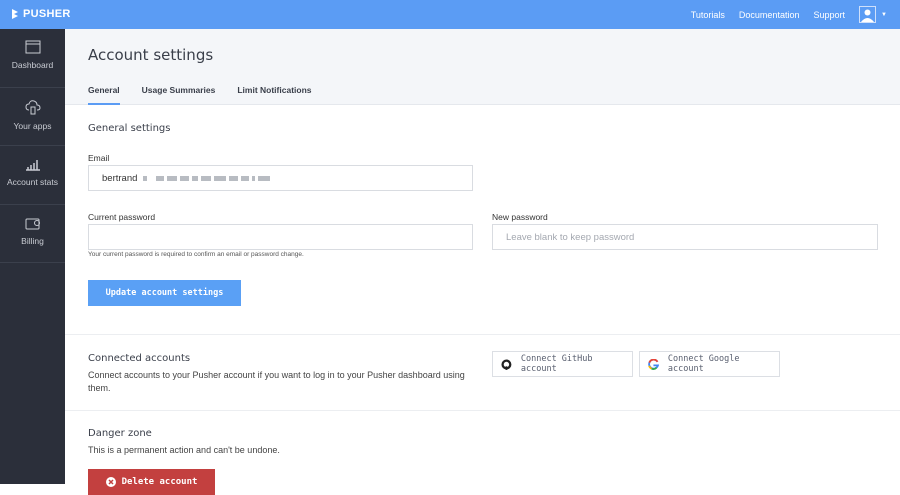 The image size is (900, 495). Describe the element at coordinates (32, 182) in the screenshot. I see `sidebar-item-label: Account stats` at that location.